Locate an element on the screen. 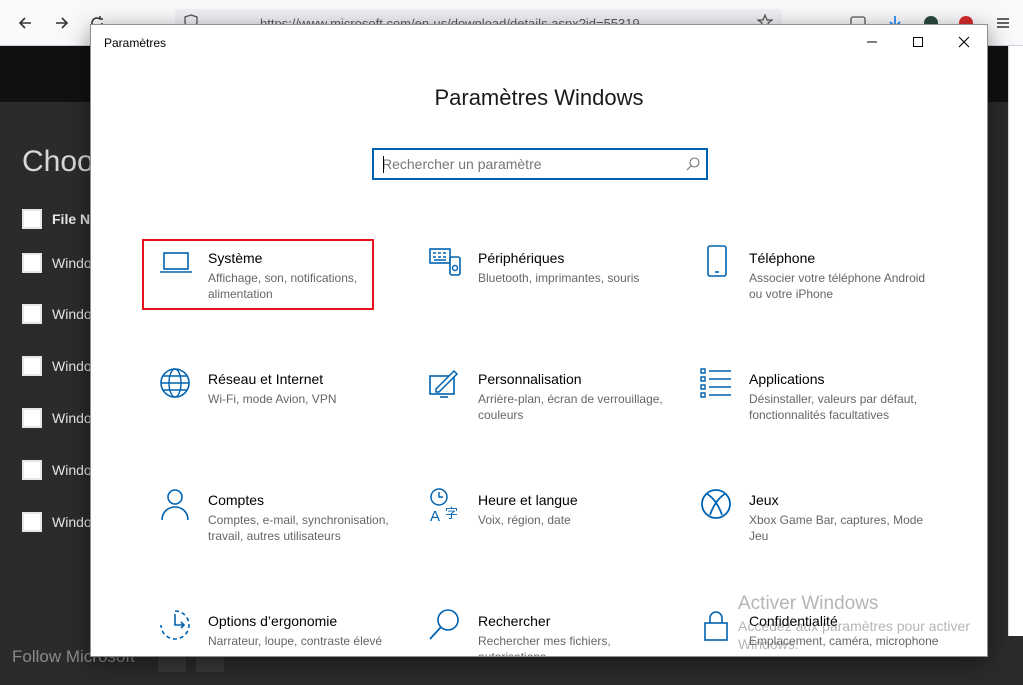 This screenshot has width=1023, height=685. back-arrow-icon is located at coordinates (25, 23).